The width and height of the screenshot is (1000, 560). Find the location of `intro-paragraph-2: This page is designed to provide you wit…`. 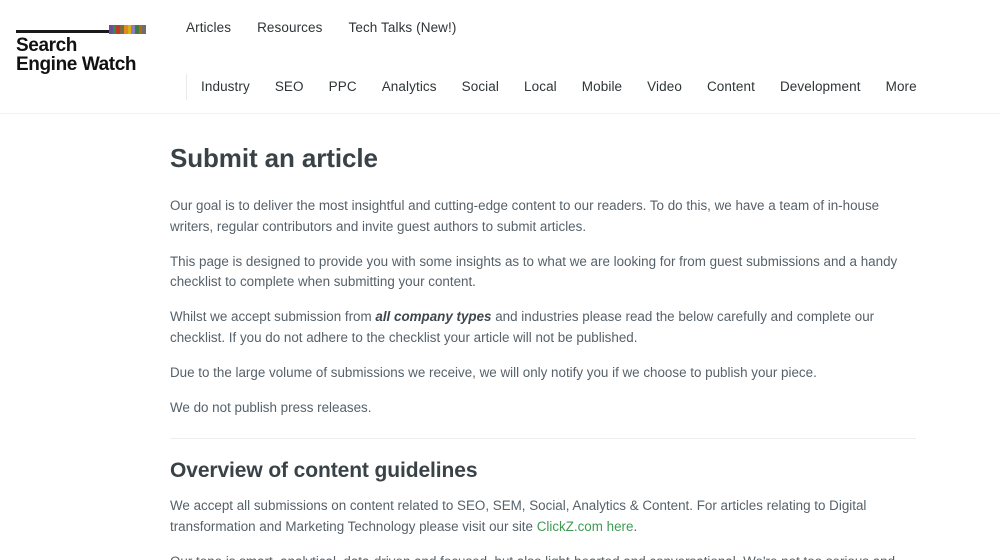

intro-paragraph-2: This page is designed to provide you wit… is located at coordinates (534, 271).